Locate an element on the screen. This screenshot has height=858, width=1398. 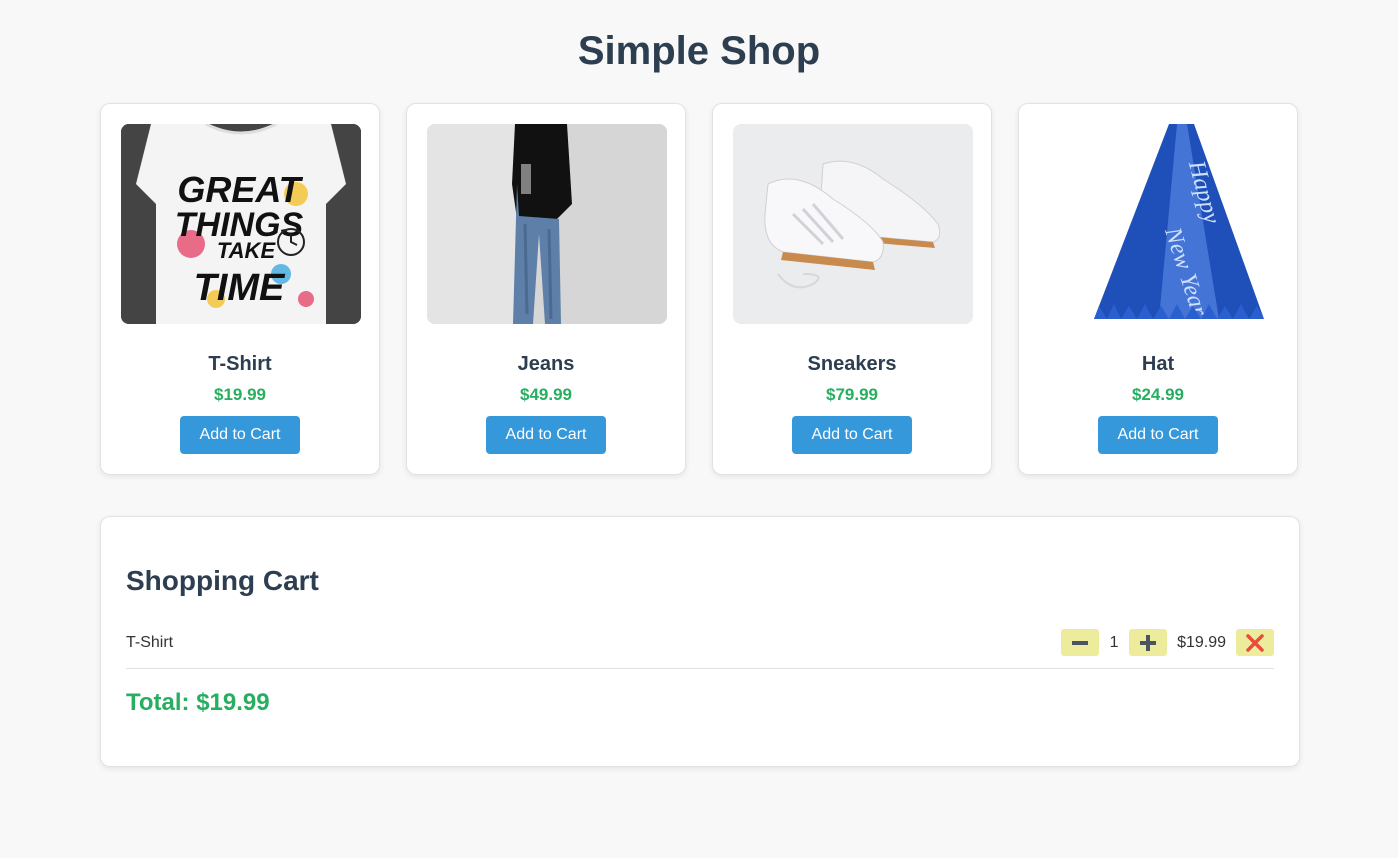
cart-item-price: $19.99 is located at coordinates (1201, 642).